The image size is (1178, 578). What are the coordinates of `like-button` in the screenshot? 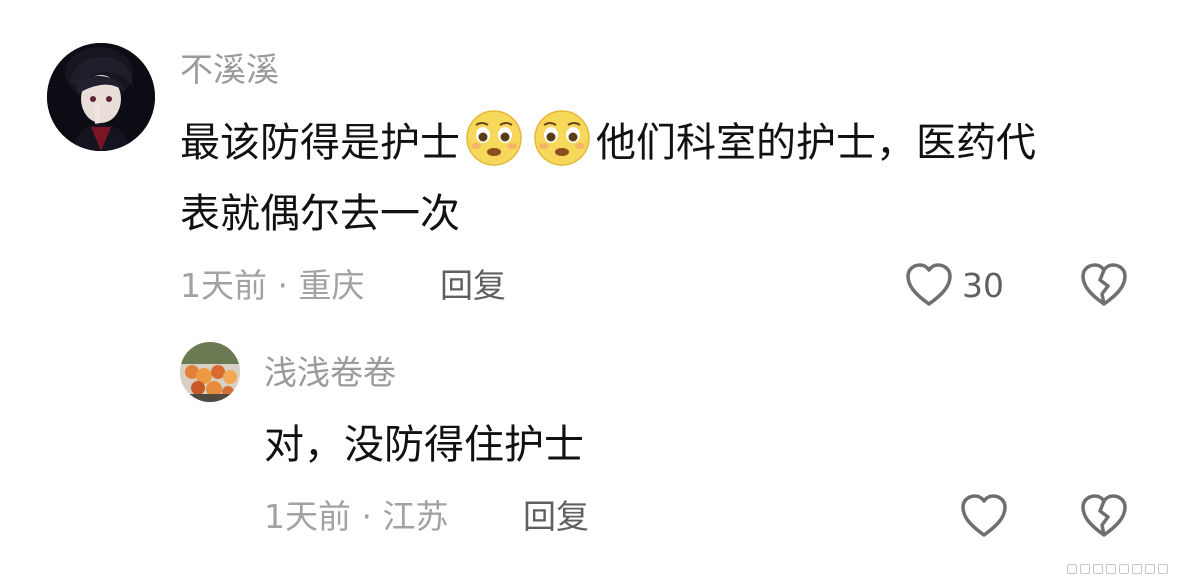 It's located at (929, 285).